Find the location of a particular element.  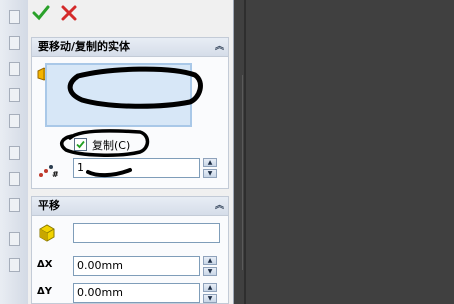

cross-icon is located at coordinates (69, 13).